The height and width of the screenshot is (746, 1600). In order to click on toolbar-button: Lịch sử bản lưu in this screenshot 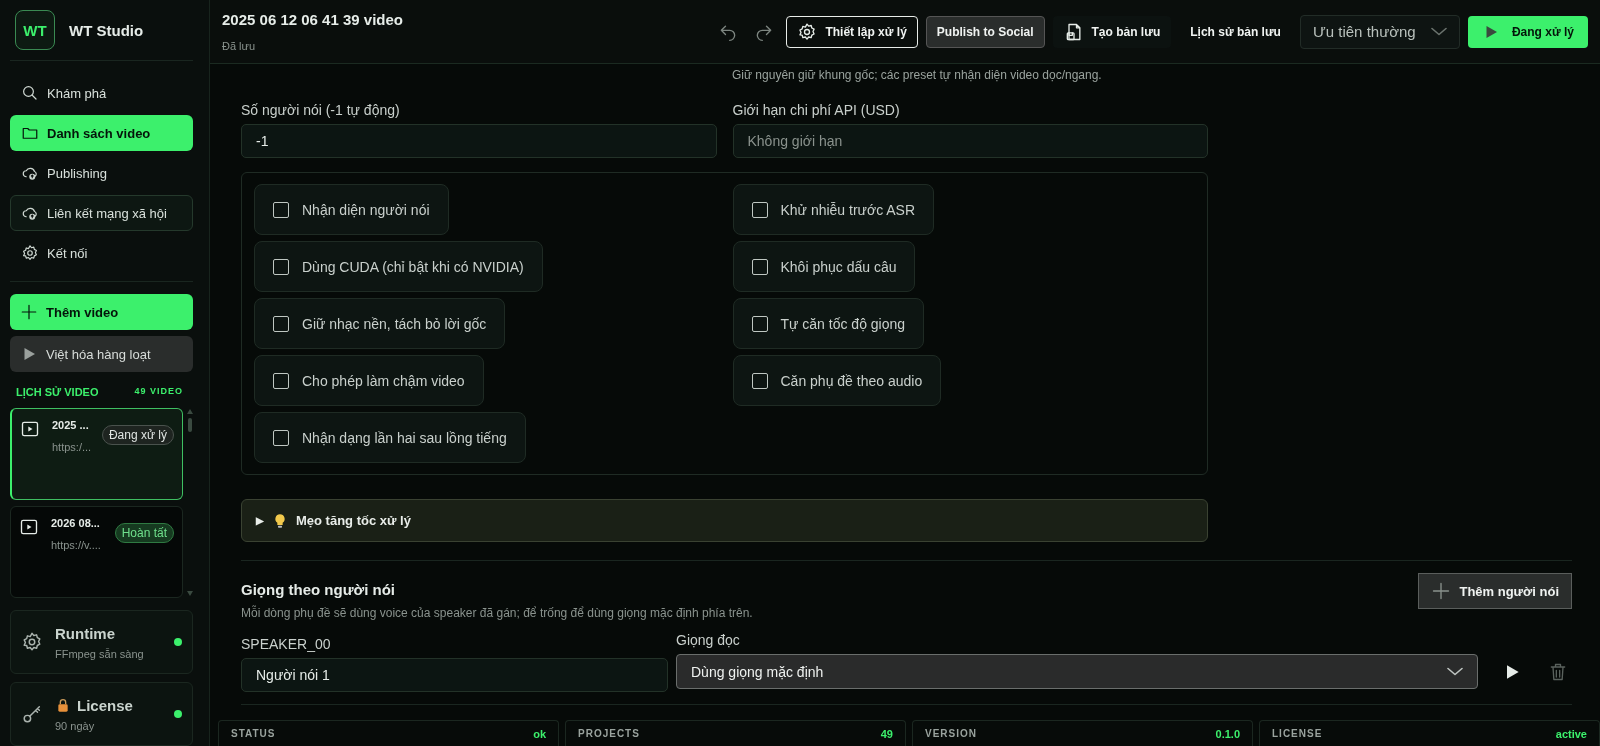, I will do `click(1235, 31)`.